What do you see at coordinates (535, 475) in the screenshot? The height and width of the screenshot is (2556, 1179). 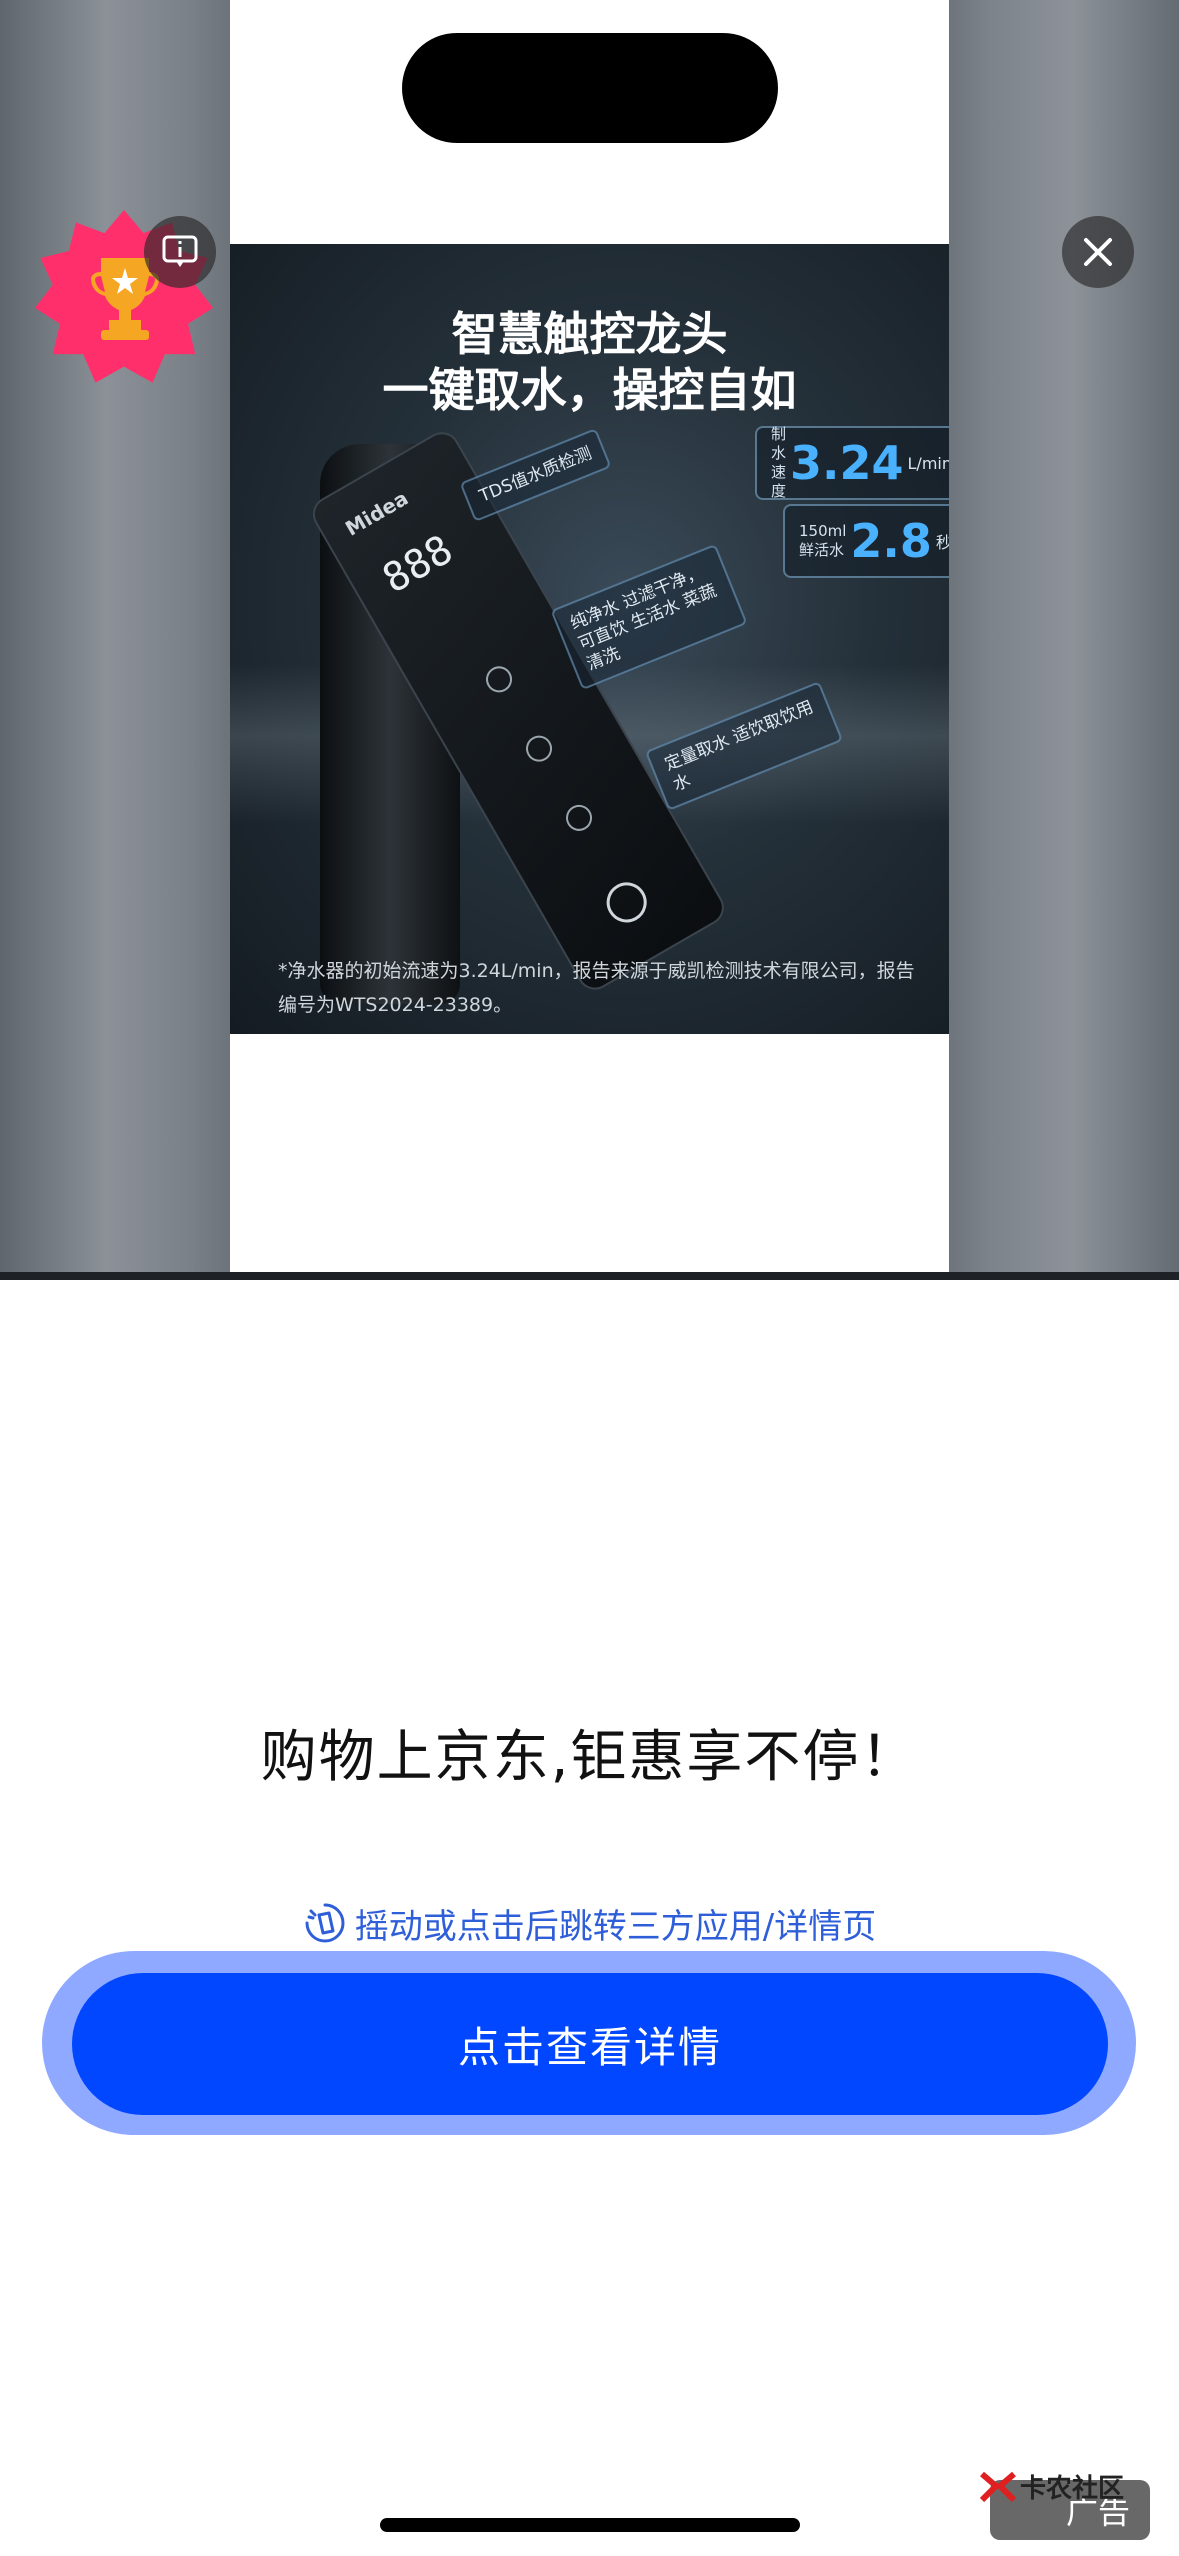 I see `callout-tds: TDS值水质检测` at bounding box center [535, 475].